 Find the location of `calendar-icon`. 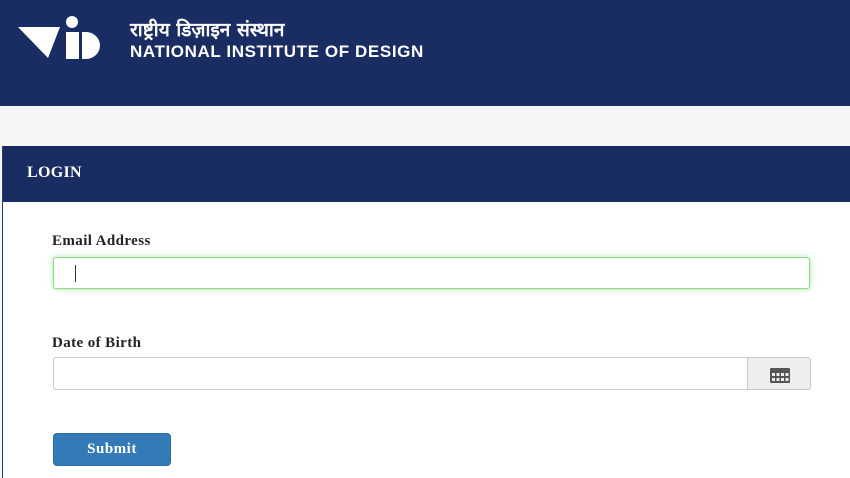

calendar-icon is located at coordinates (780, 375).